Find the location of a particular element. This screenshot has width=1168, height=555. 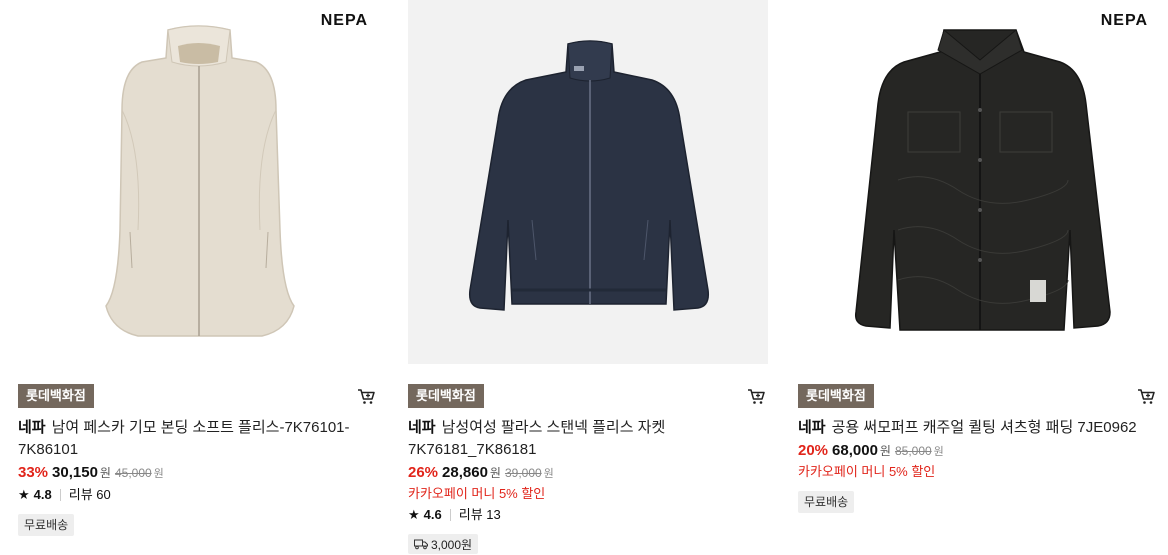

sale-price: 68,000 is located at coordinates (855, 450).